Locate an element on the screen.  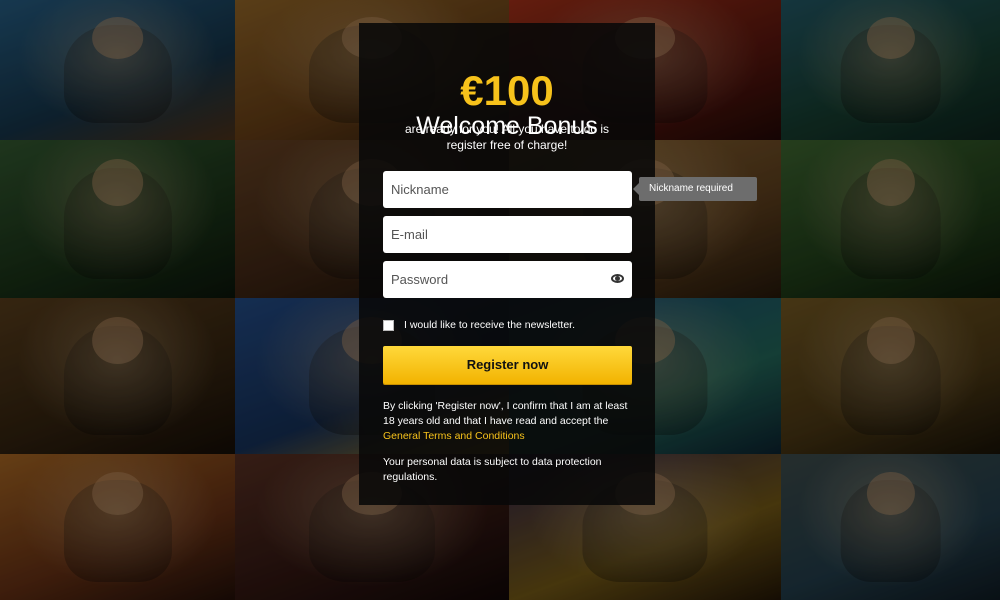
terms-link: General Terms and Conditions is located at coordinates (454, 436).